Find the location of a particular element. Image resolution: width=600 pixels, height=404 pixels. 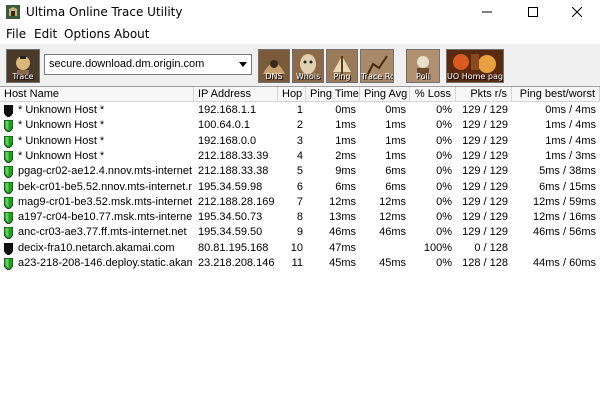

combobox-dropdown-button is located at coordinates (242, 64).